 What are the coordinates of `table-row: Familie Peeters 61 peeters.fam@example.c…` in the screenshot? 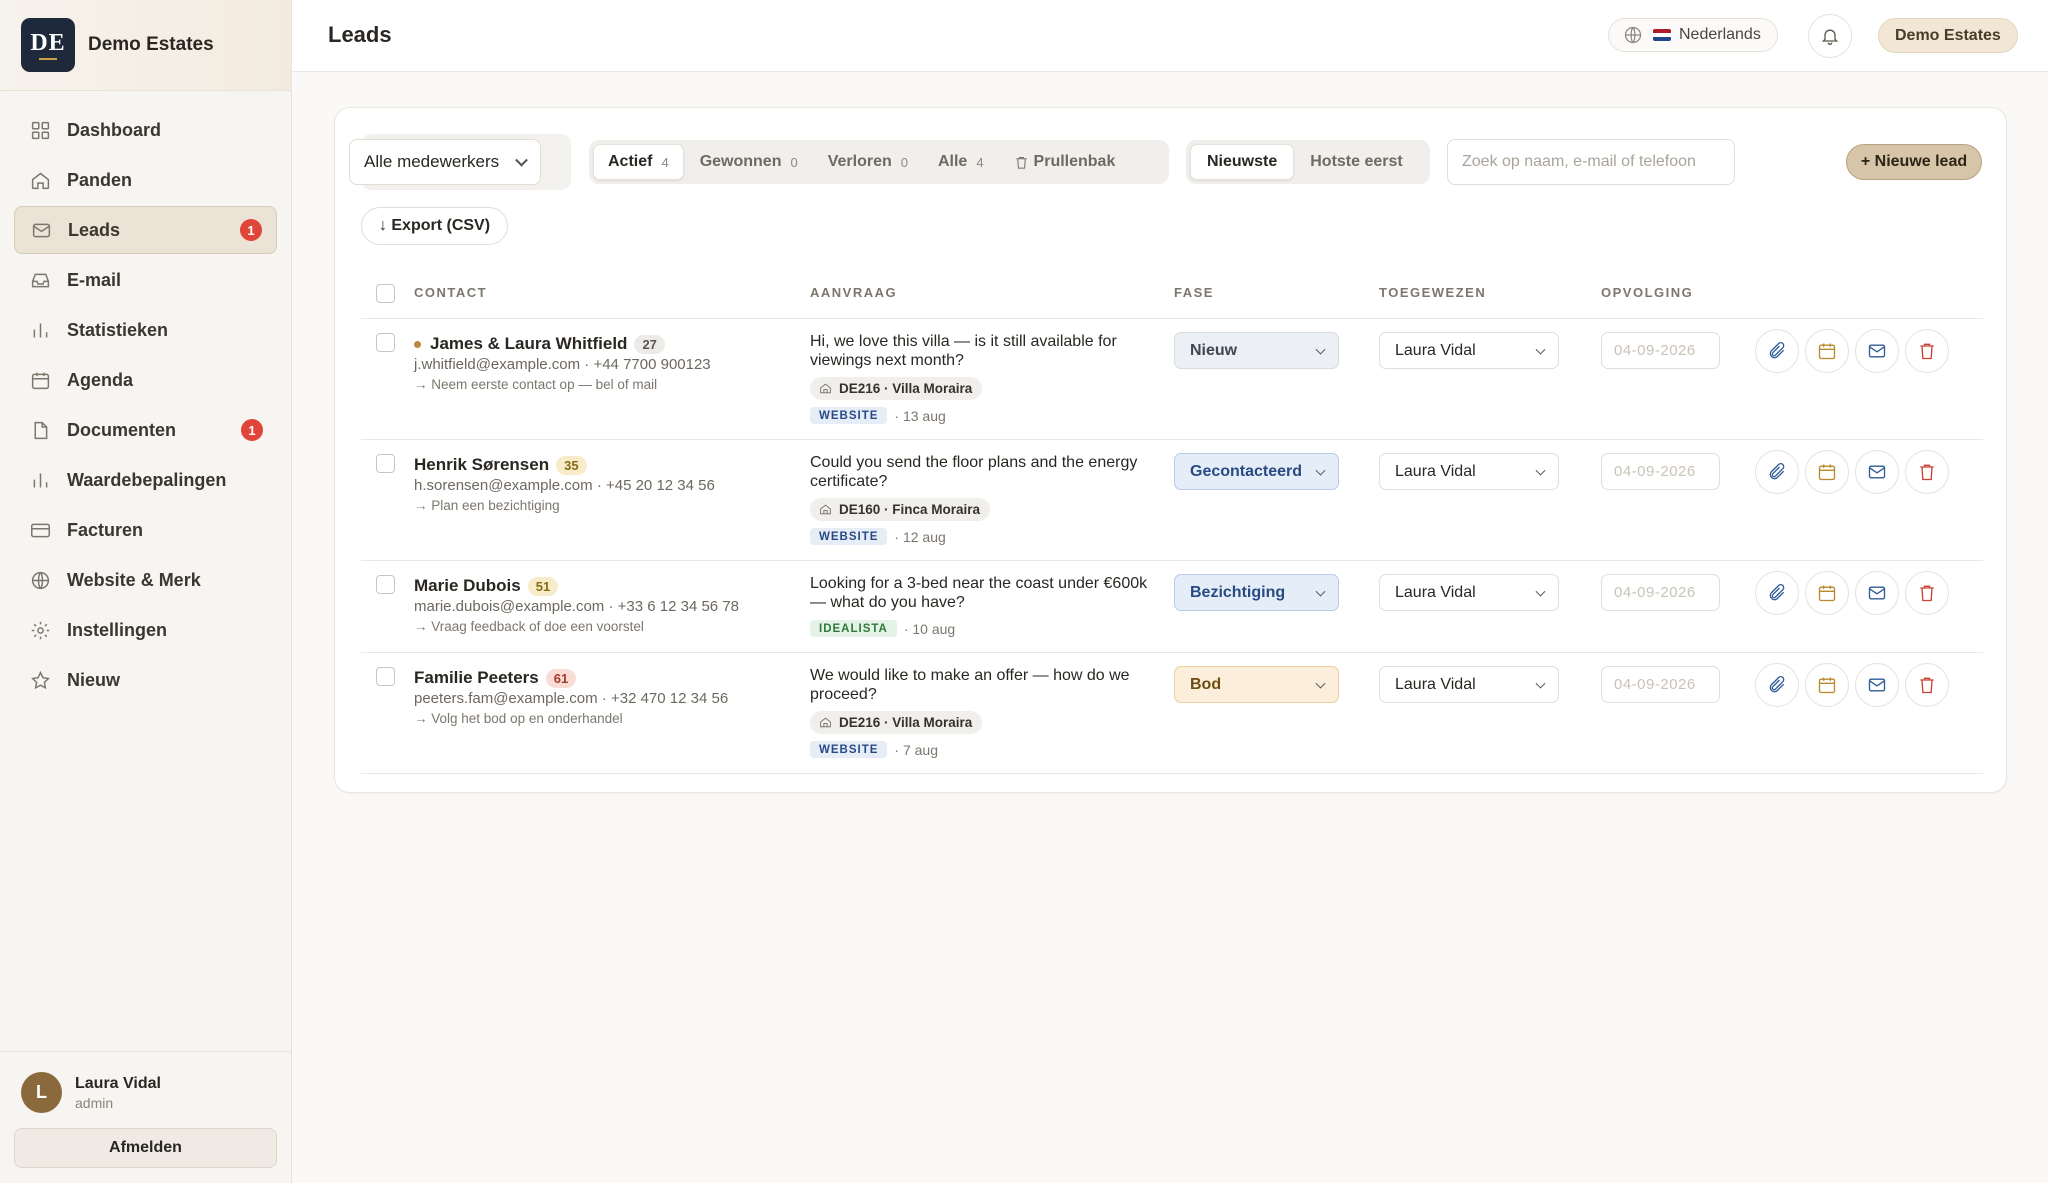 It's located at (1172, 713).